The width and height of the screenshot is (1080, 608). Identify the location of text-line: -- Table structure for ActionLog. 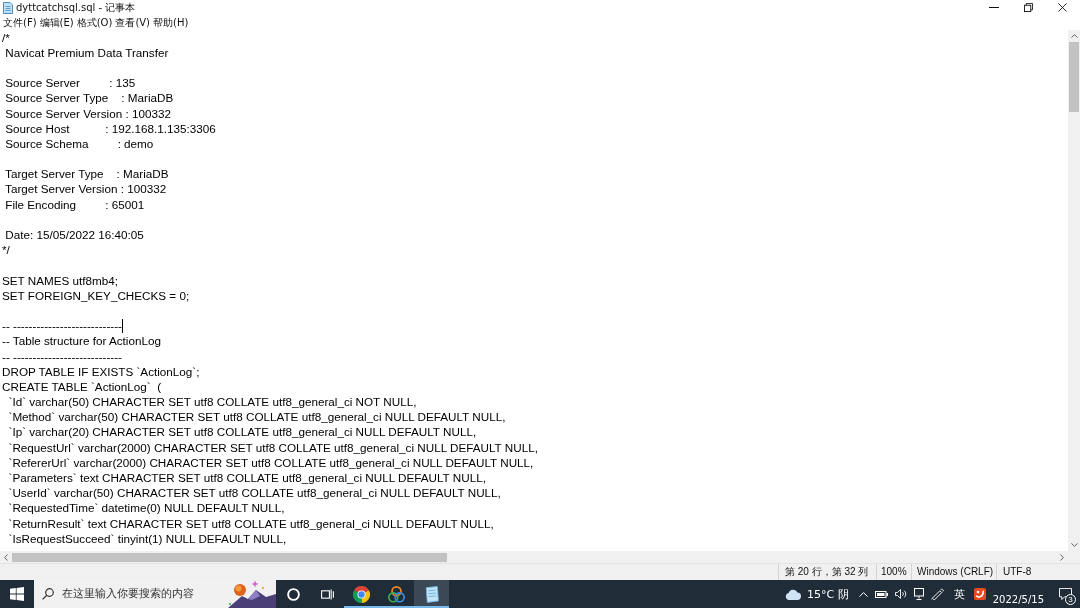
(81, 341).